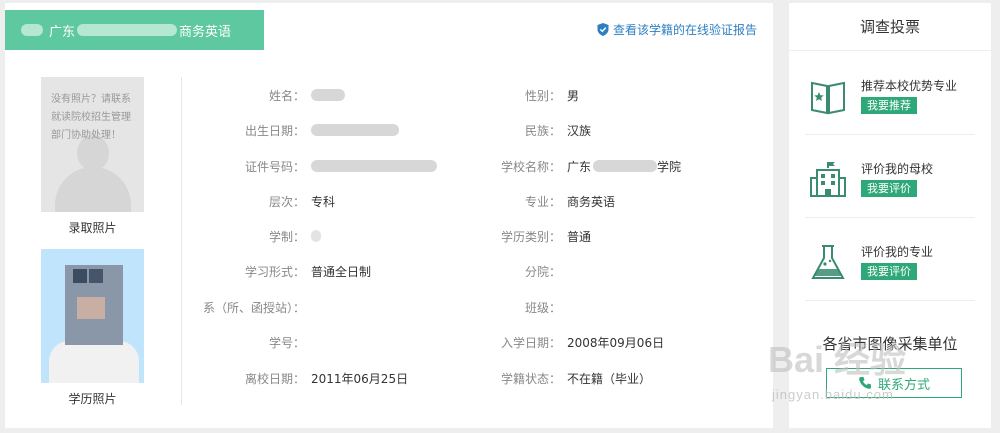  Describe the element at coordinates (181, 241) in the screenshot. I see `column-divider` at that location.